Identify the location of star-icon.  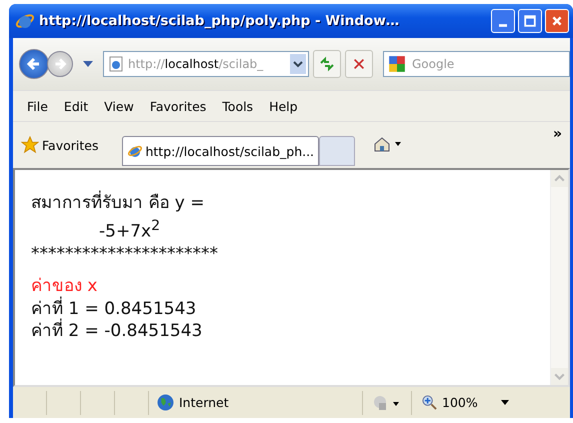
(30, 145).